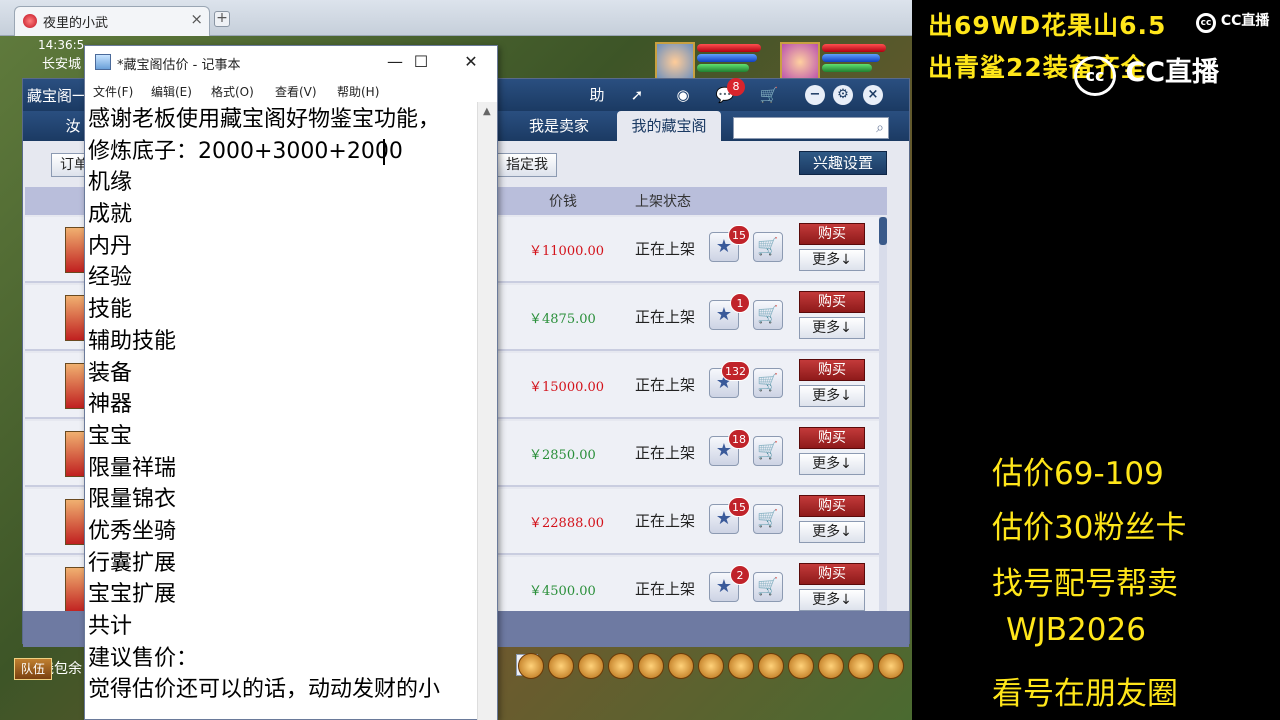  What do you see at coordinates (562, 319) in the screenshot?
I see `listing-price: ￥4875.00` at bounding box center [562, 319].